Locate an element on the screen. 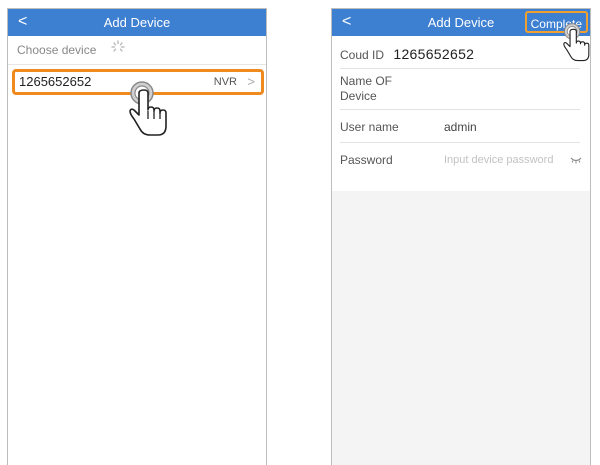 This screenshot has height=465, width=600. right-header: < Add Device Complete is located at coordinates (461, 22).